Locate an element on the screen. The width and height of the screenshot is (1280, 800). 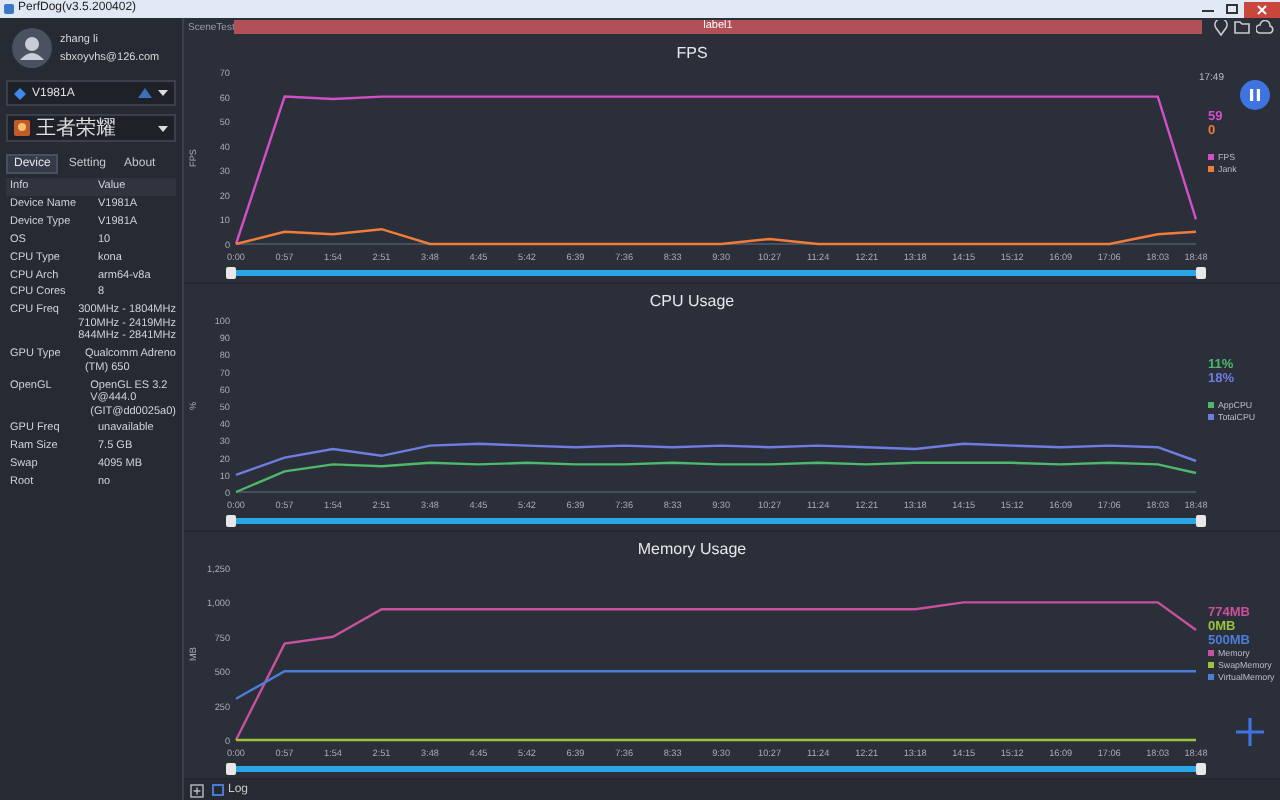
folder-icon is located at coordinates (1242, 27).